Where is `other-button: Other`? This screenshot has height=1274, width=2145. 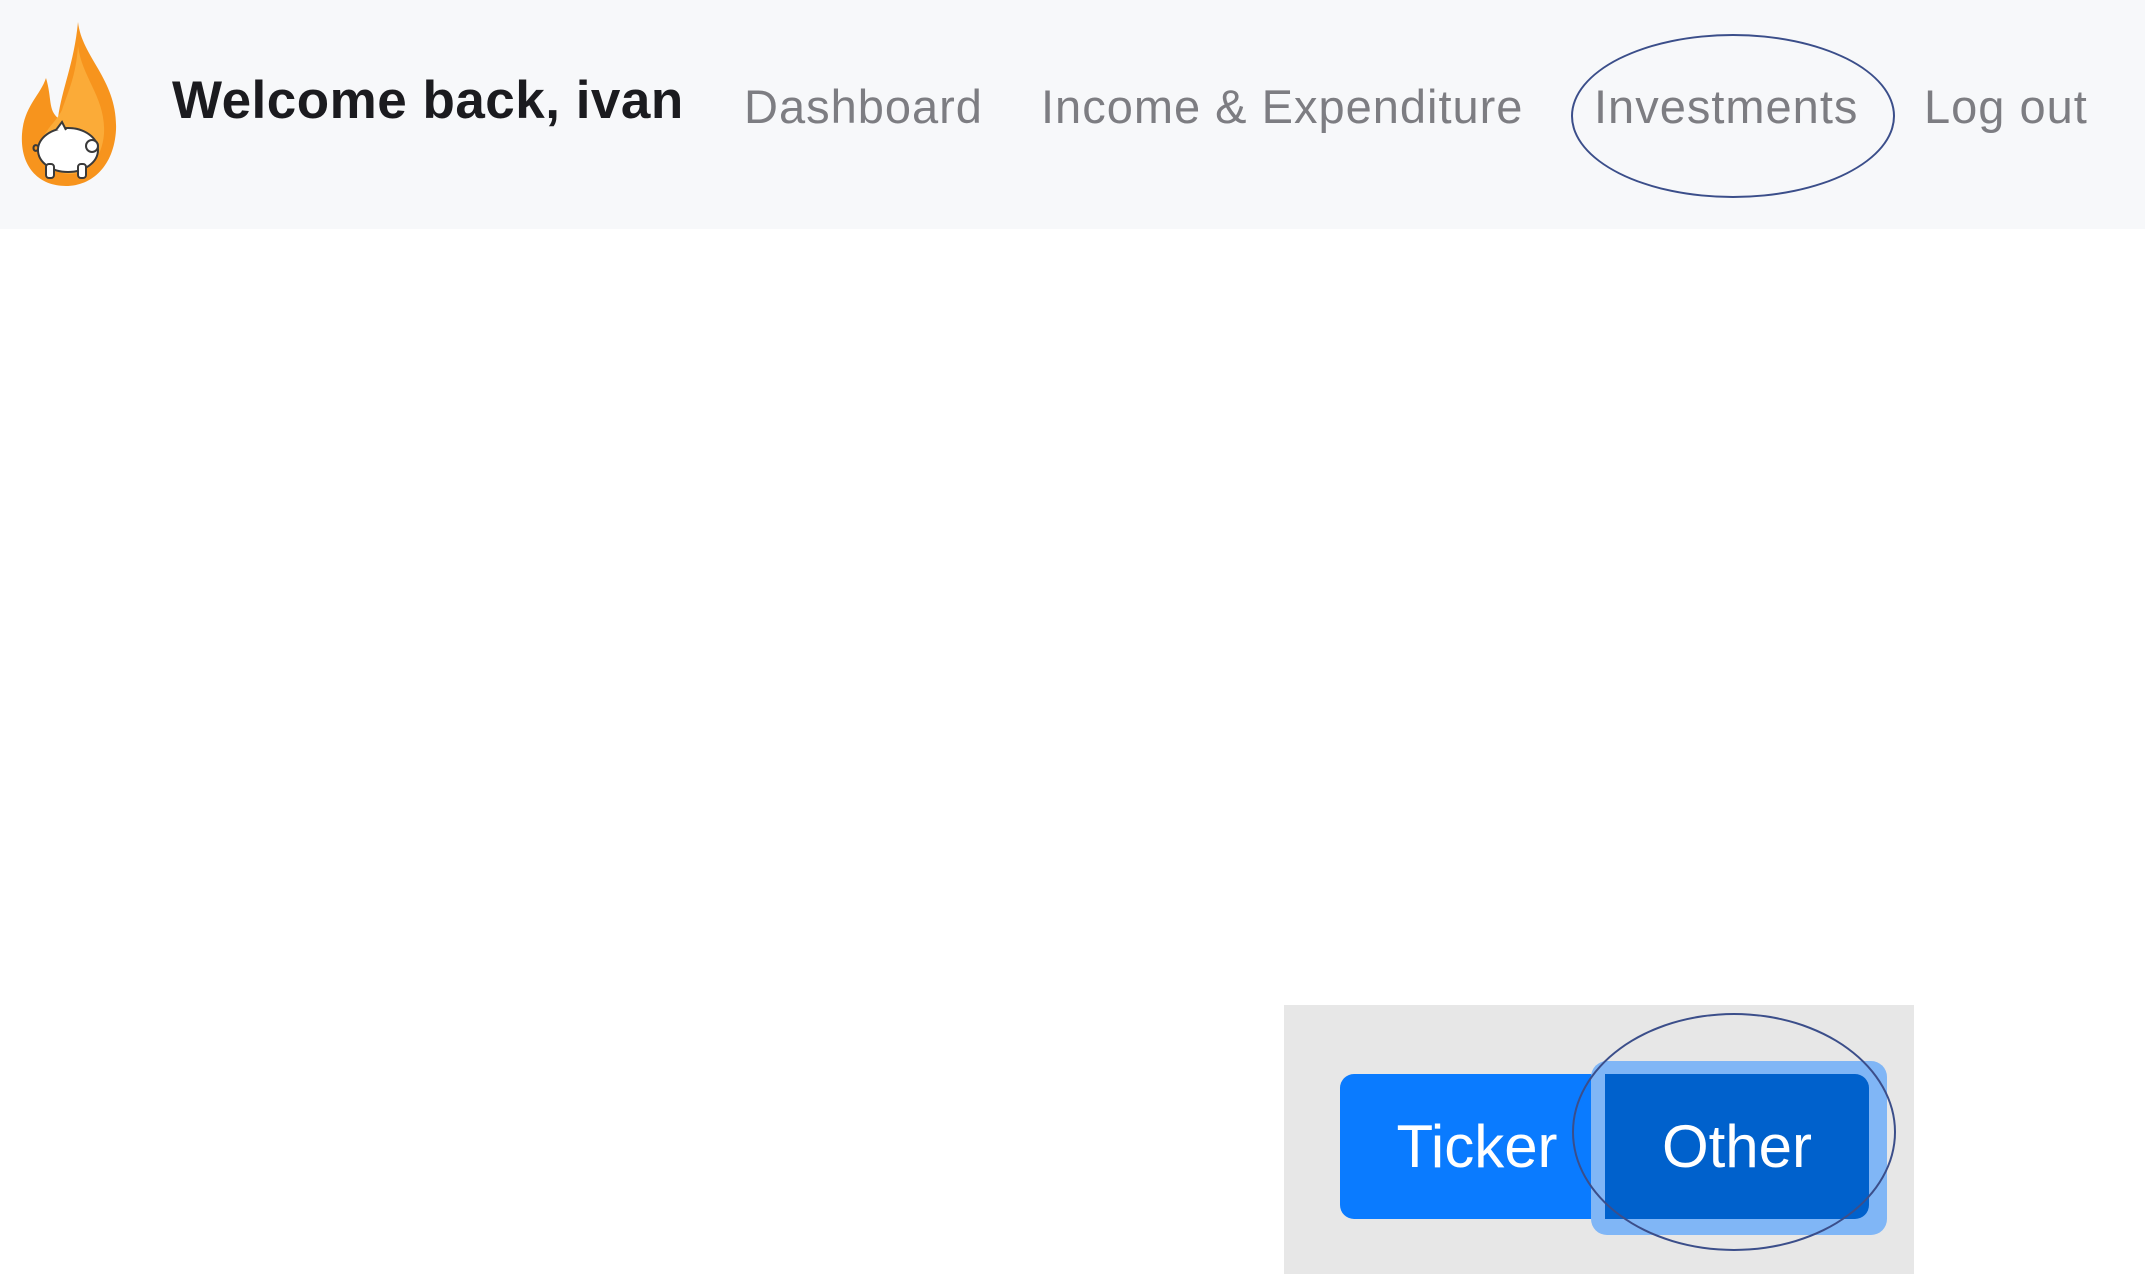 other-button: Other is located at coordinates (1737, 1146).